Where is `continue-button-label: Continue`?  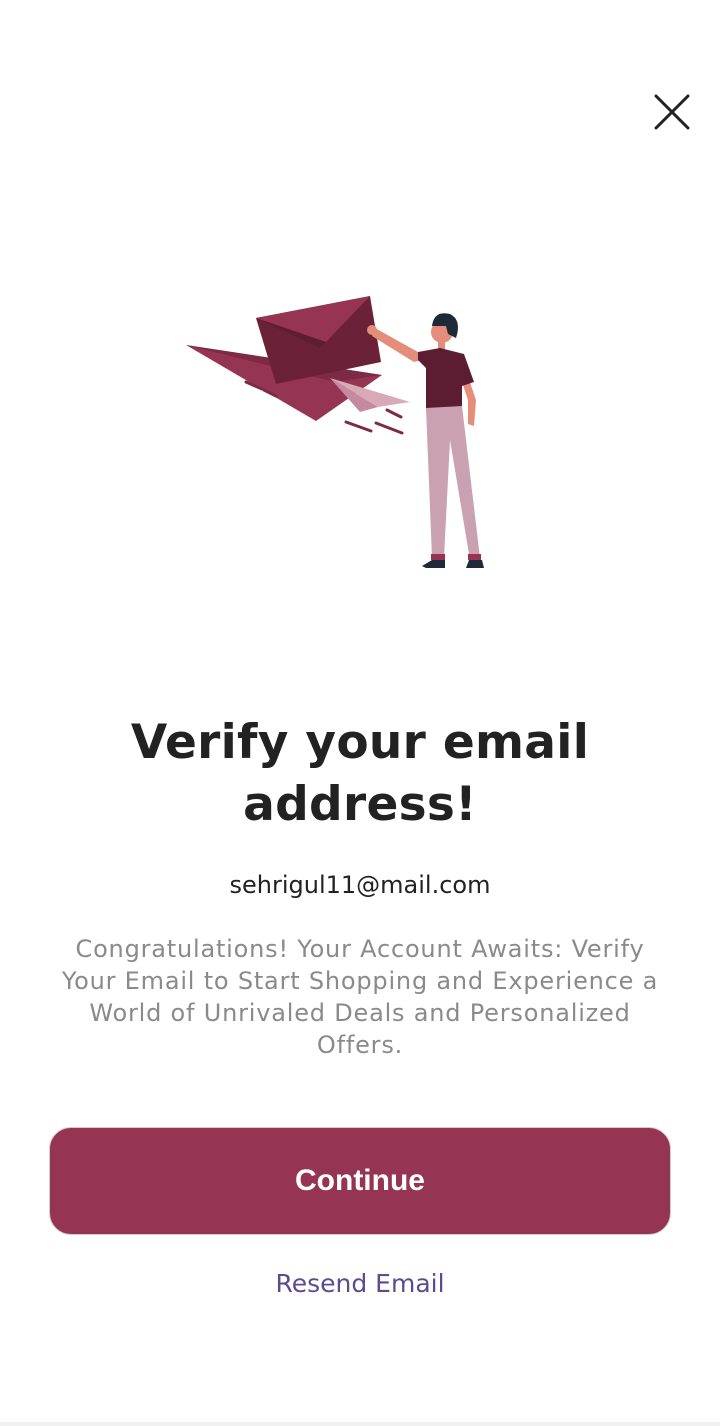 continue-button-label: Continue is located at coordinates (360, 1180).